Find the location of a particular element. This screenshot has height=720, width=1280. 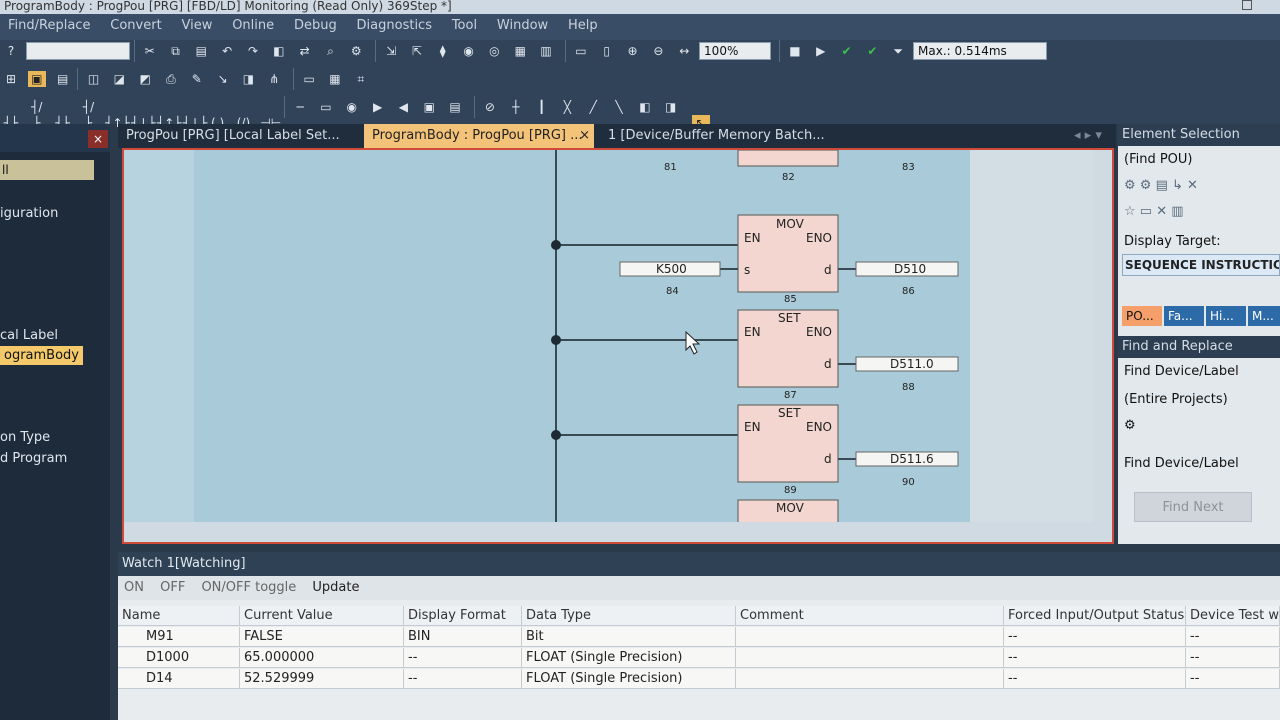

return-icon: ◀ is located at coordinates (403, 107).